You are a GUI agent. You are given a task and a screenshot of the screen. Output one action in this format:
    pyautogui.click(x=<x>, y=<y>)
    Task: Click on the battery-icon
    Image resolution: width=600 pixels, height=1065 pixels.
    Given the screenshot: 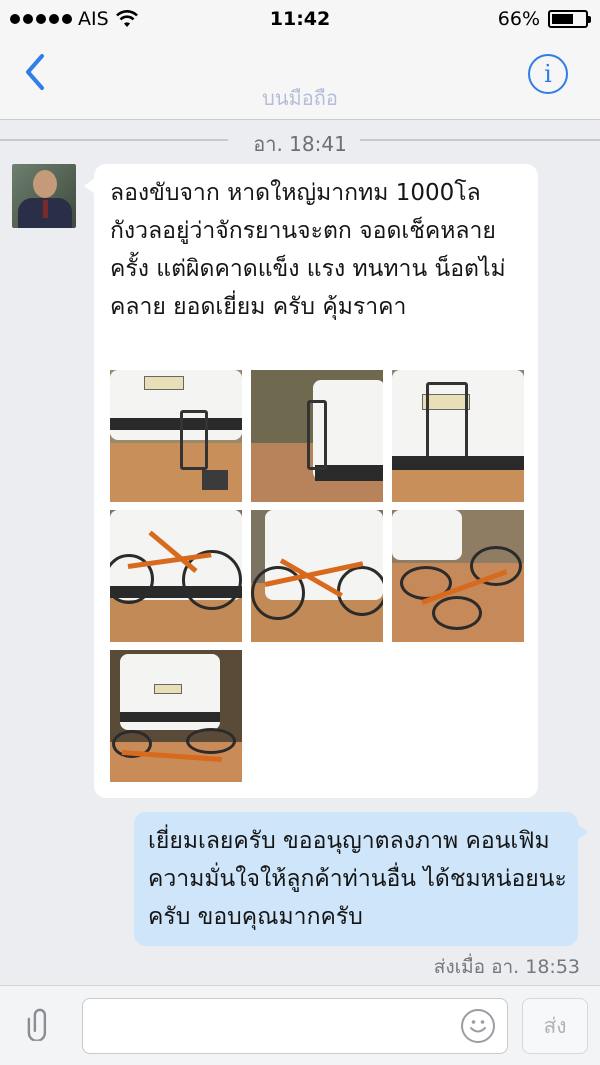 What is the action you would take?
    pyautogui.click(x=569, y=19)
    